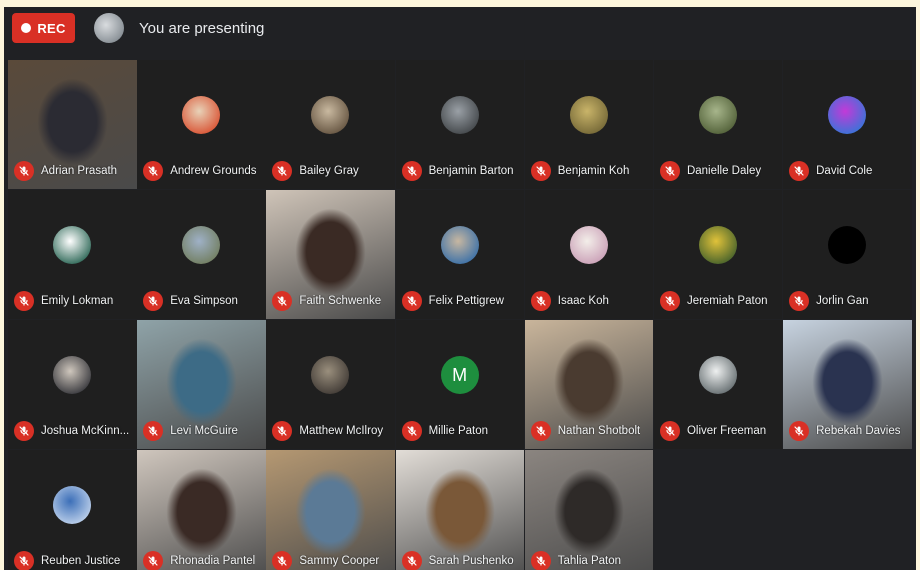  What do you see at coordinates (73, 301) in the screenshot?
I see `name-bar: Emily Lokman` at bounding box center [73, 301].